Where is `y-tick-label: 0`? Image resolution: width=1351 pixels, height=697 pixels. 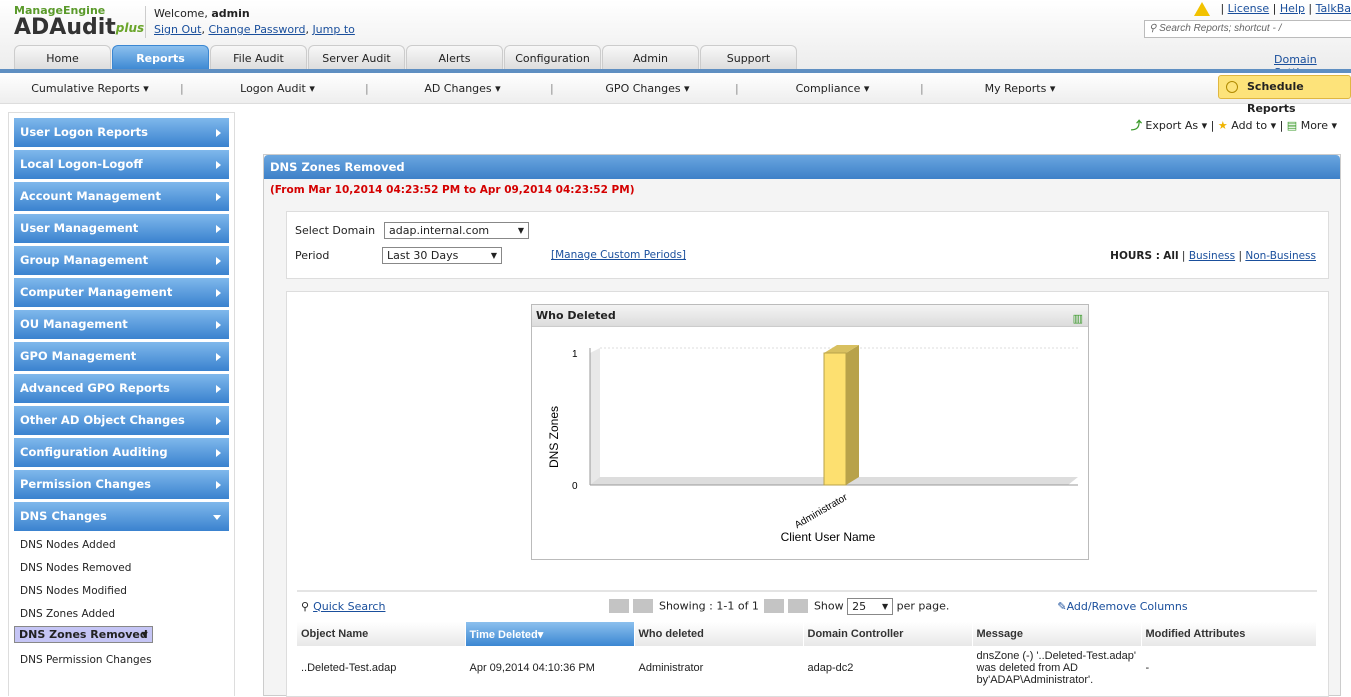 y-tick-label: 0 is located at coordinates (575, 486).